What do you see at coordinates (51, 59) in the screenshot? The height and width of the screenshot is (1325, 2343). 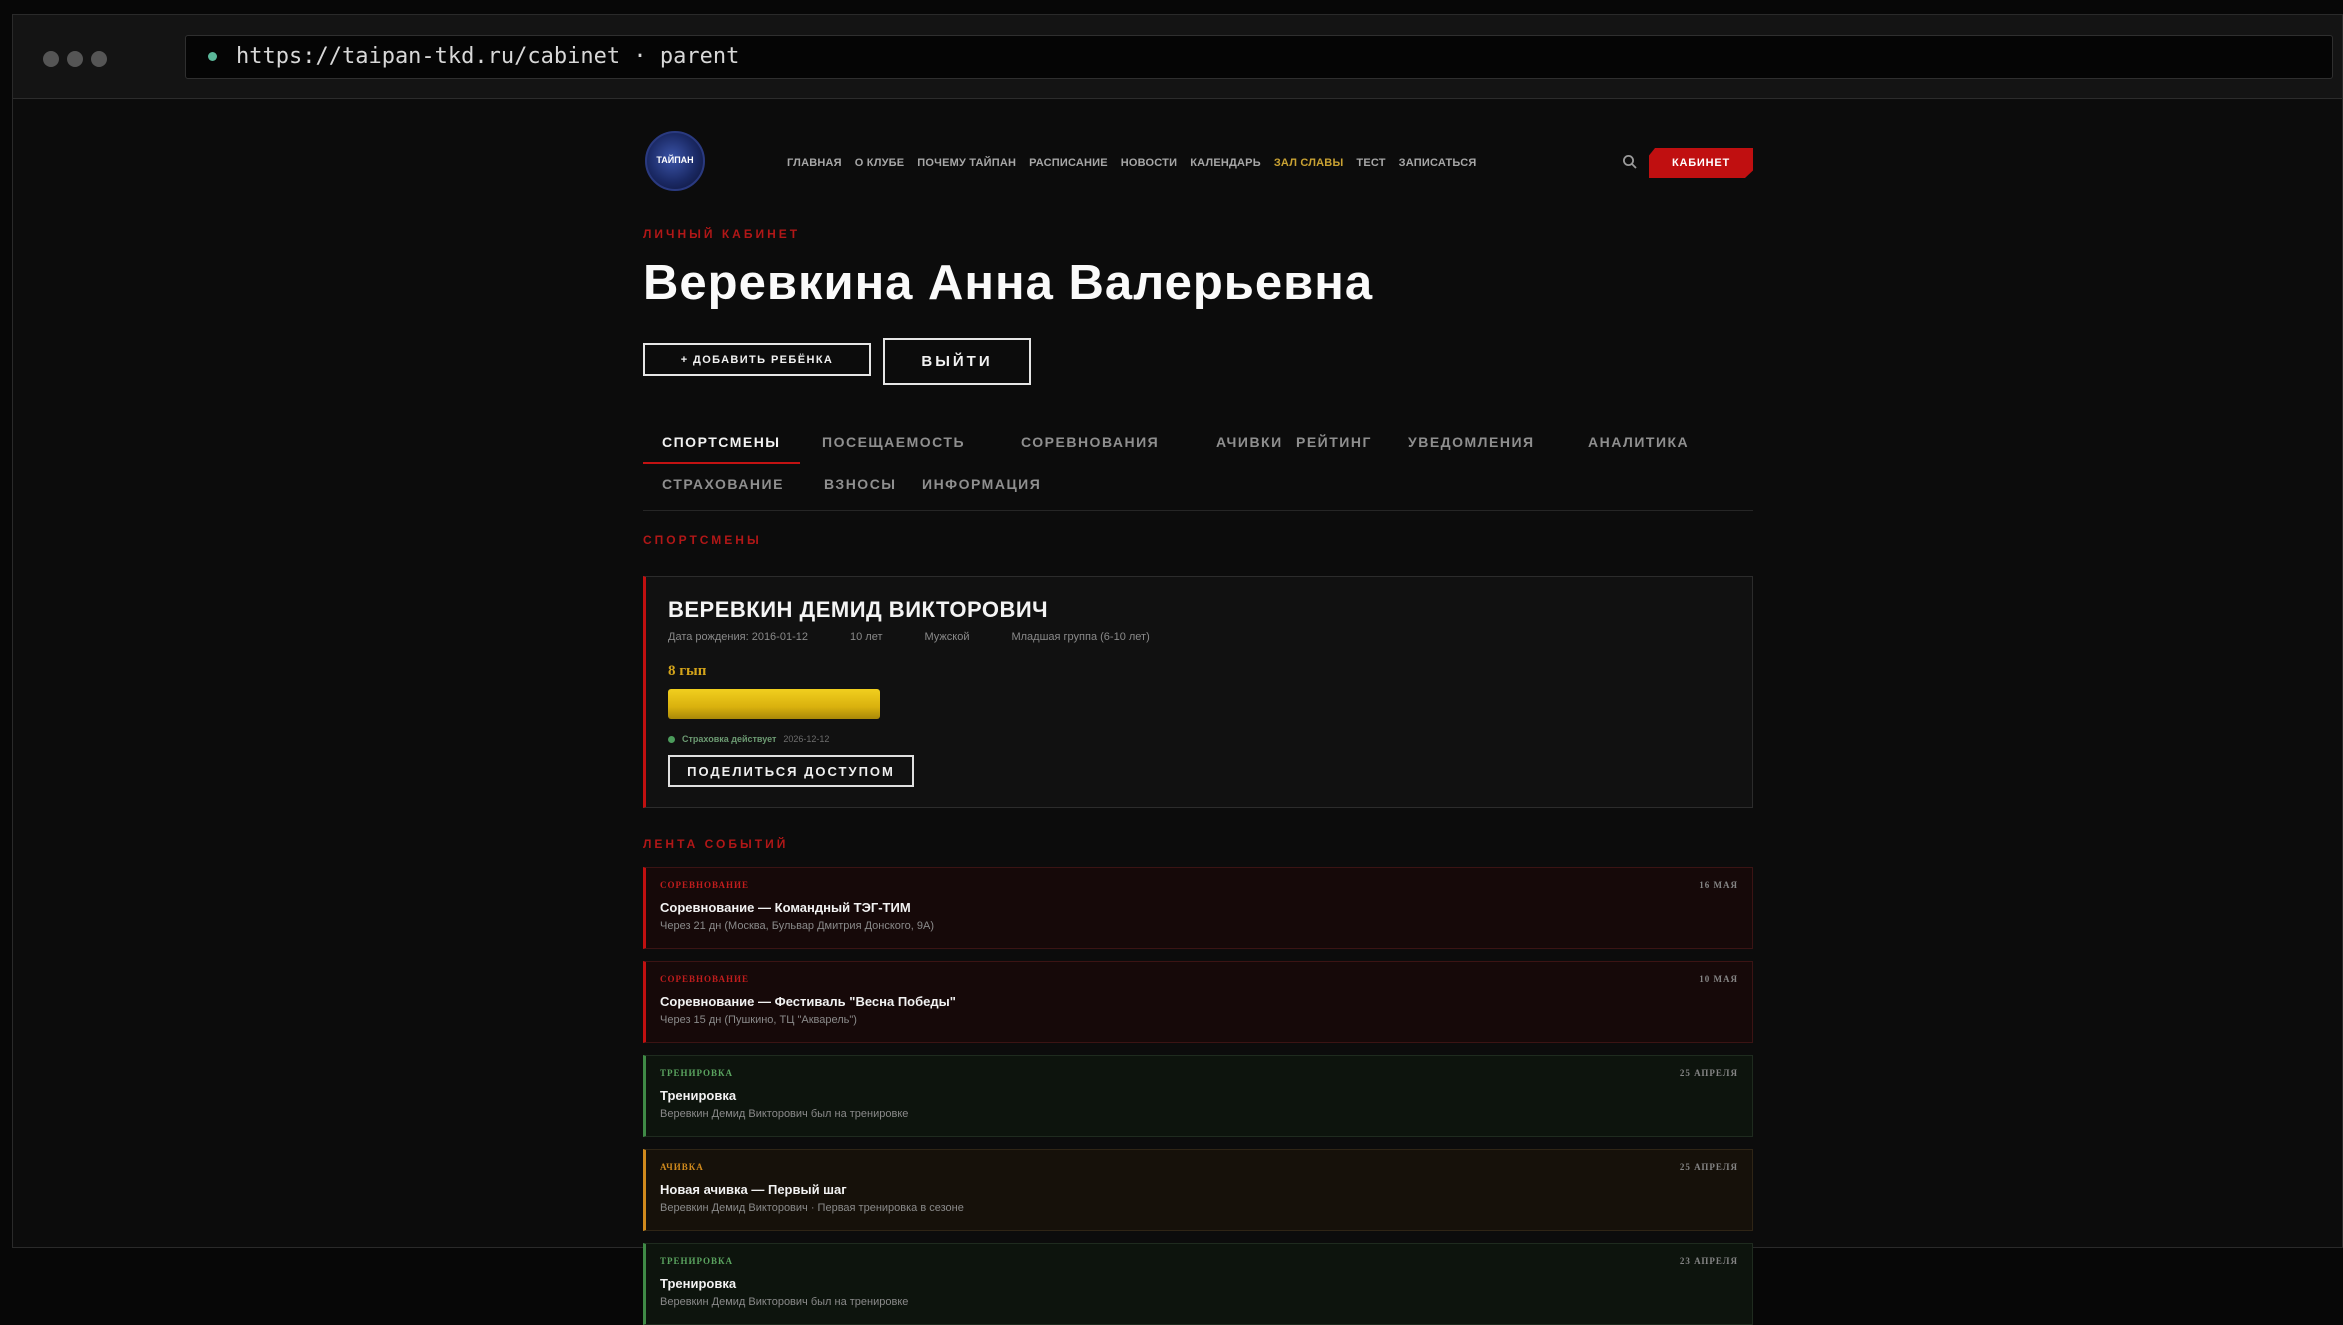 I see `window-close-dot` at bounding box center [51, 59].